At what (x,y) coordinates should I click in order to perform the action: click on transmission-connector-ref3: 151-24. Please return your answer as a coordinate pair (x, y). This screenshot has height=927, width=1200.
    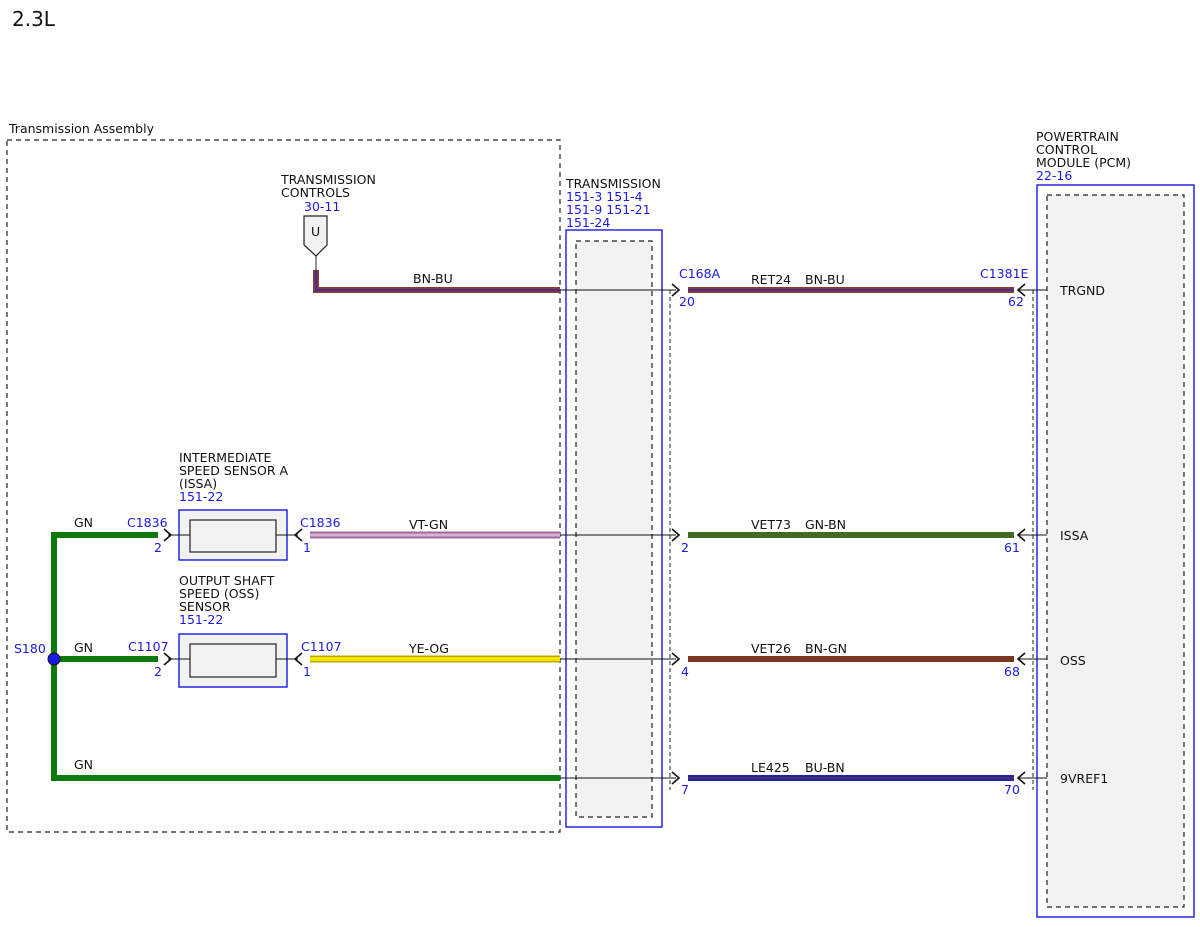
    Looking at the image, I should click on (588, 222).